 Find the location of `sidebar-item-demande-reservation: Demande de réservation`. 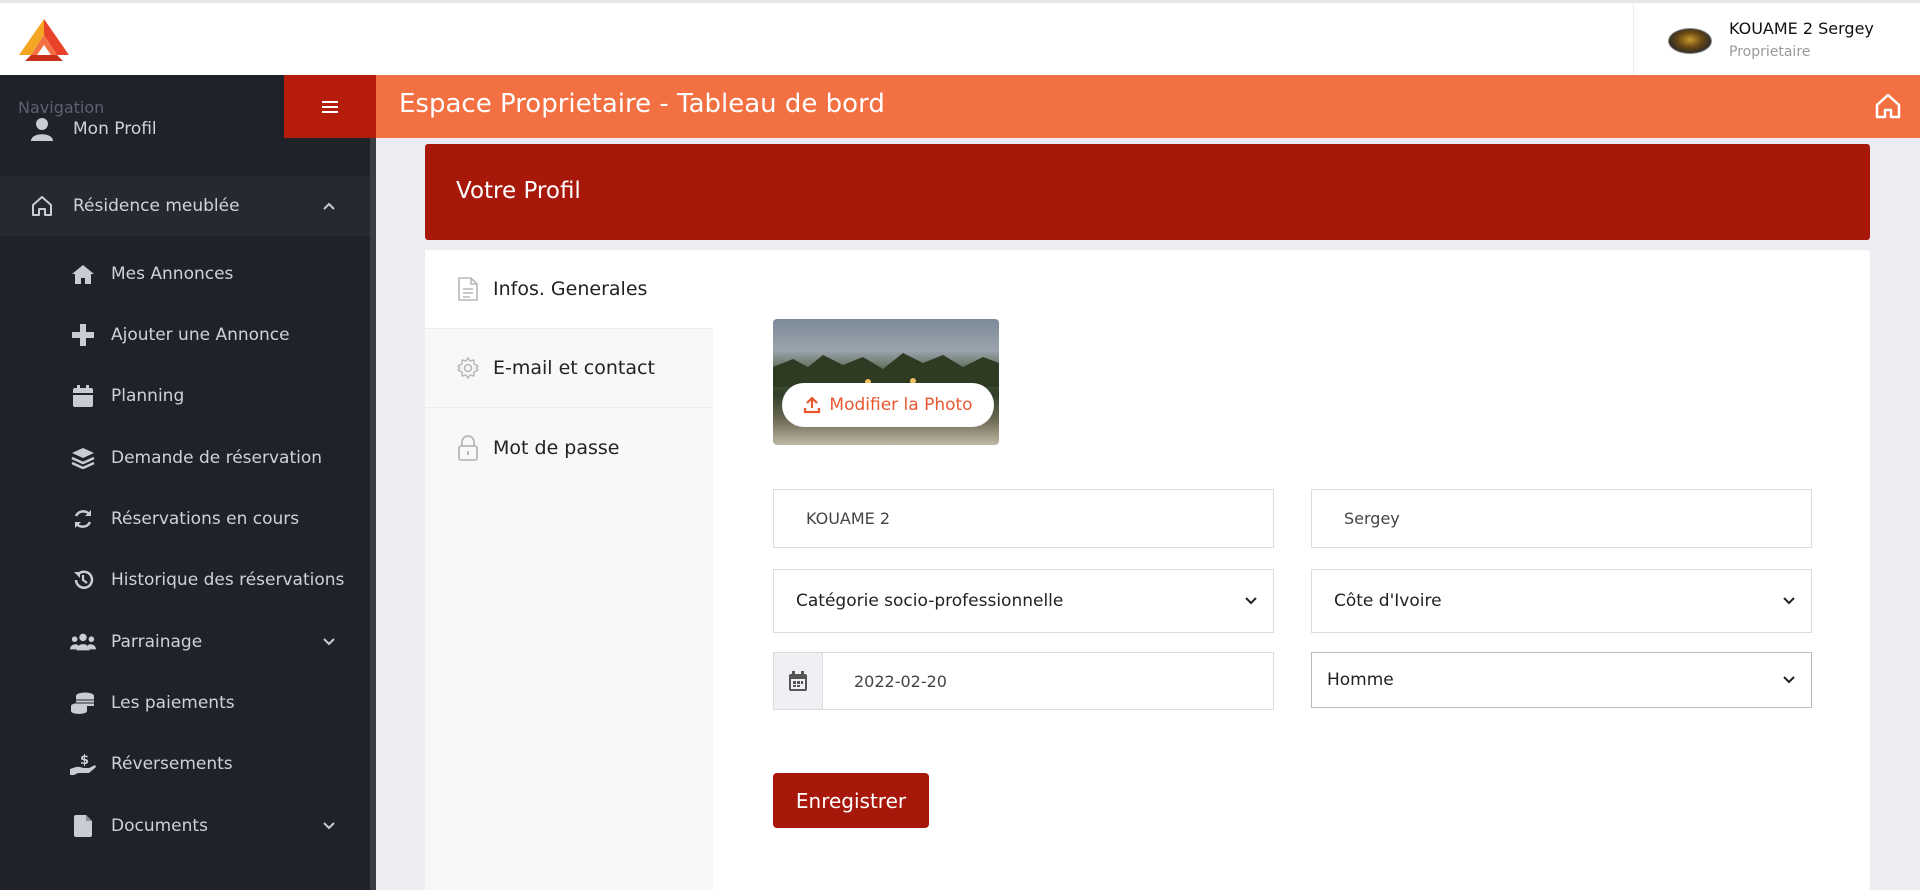

sidebar-item-demande-reservation: Demande de réservation is located at coordinates (185, 458).